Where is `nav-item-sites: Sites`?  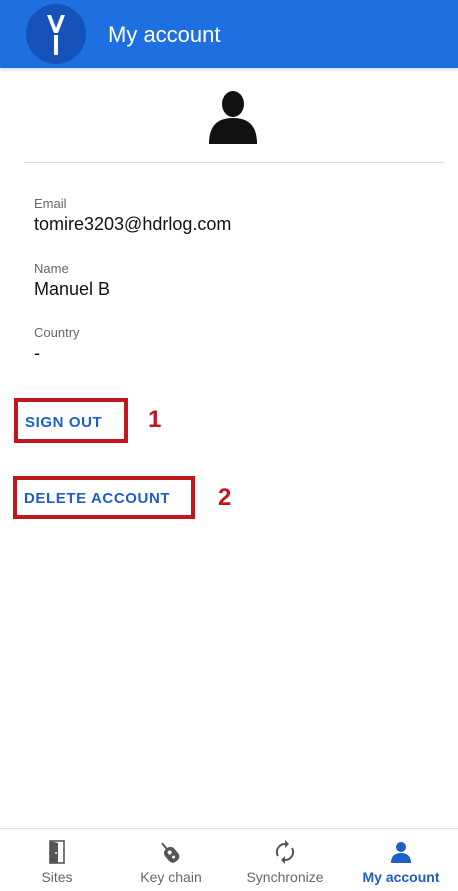 nav-item-sites: Sites is located at coordinates (57, 860).